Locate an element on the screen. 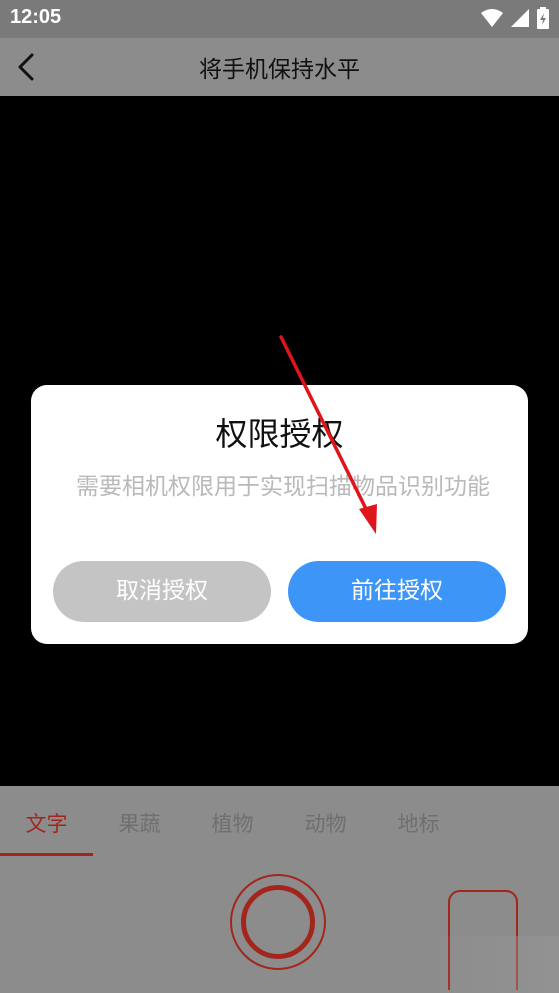  mode-tabs: 文字 果蔬 植物 动物 地标 is located at coordinates (279, 821).